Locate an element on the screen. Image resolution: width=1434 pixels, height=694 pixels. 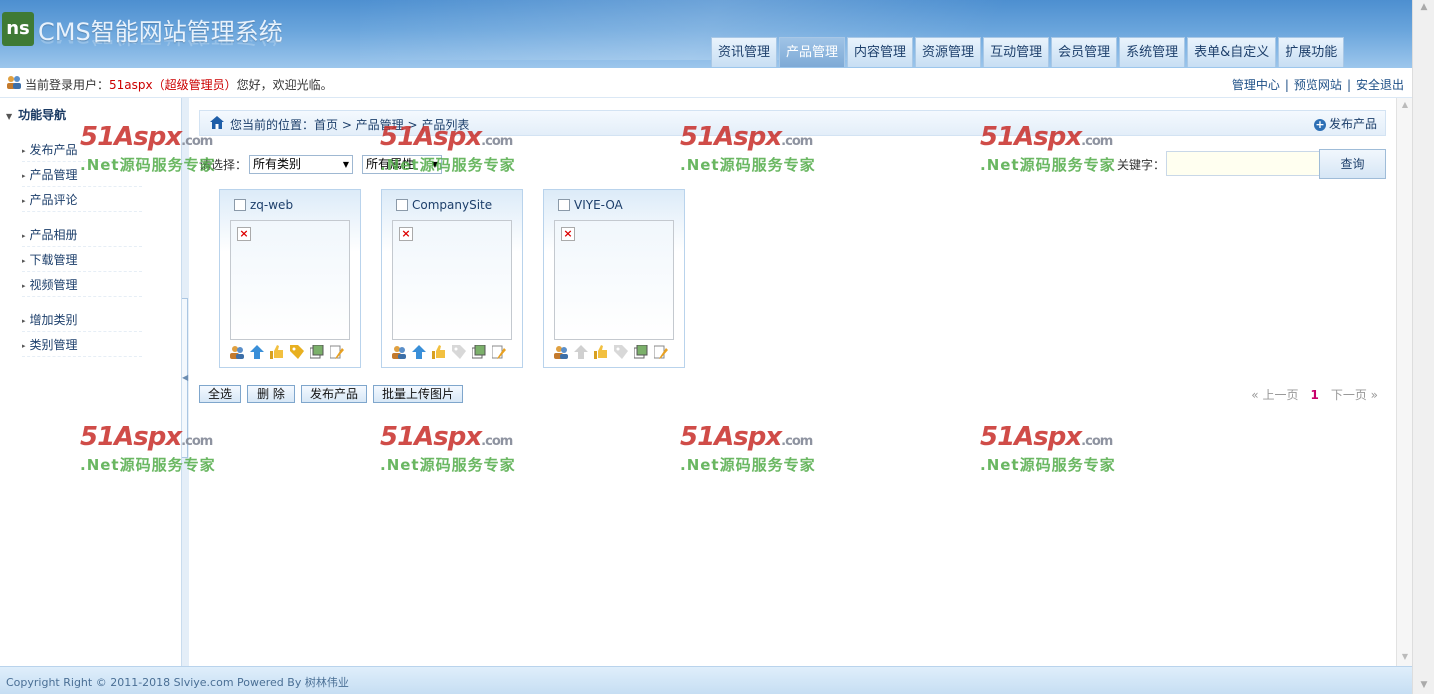
tab-resources: 资源管理 is located at coordinates (948, 52).